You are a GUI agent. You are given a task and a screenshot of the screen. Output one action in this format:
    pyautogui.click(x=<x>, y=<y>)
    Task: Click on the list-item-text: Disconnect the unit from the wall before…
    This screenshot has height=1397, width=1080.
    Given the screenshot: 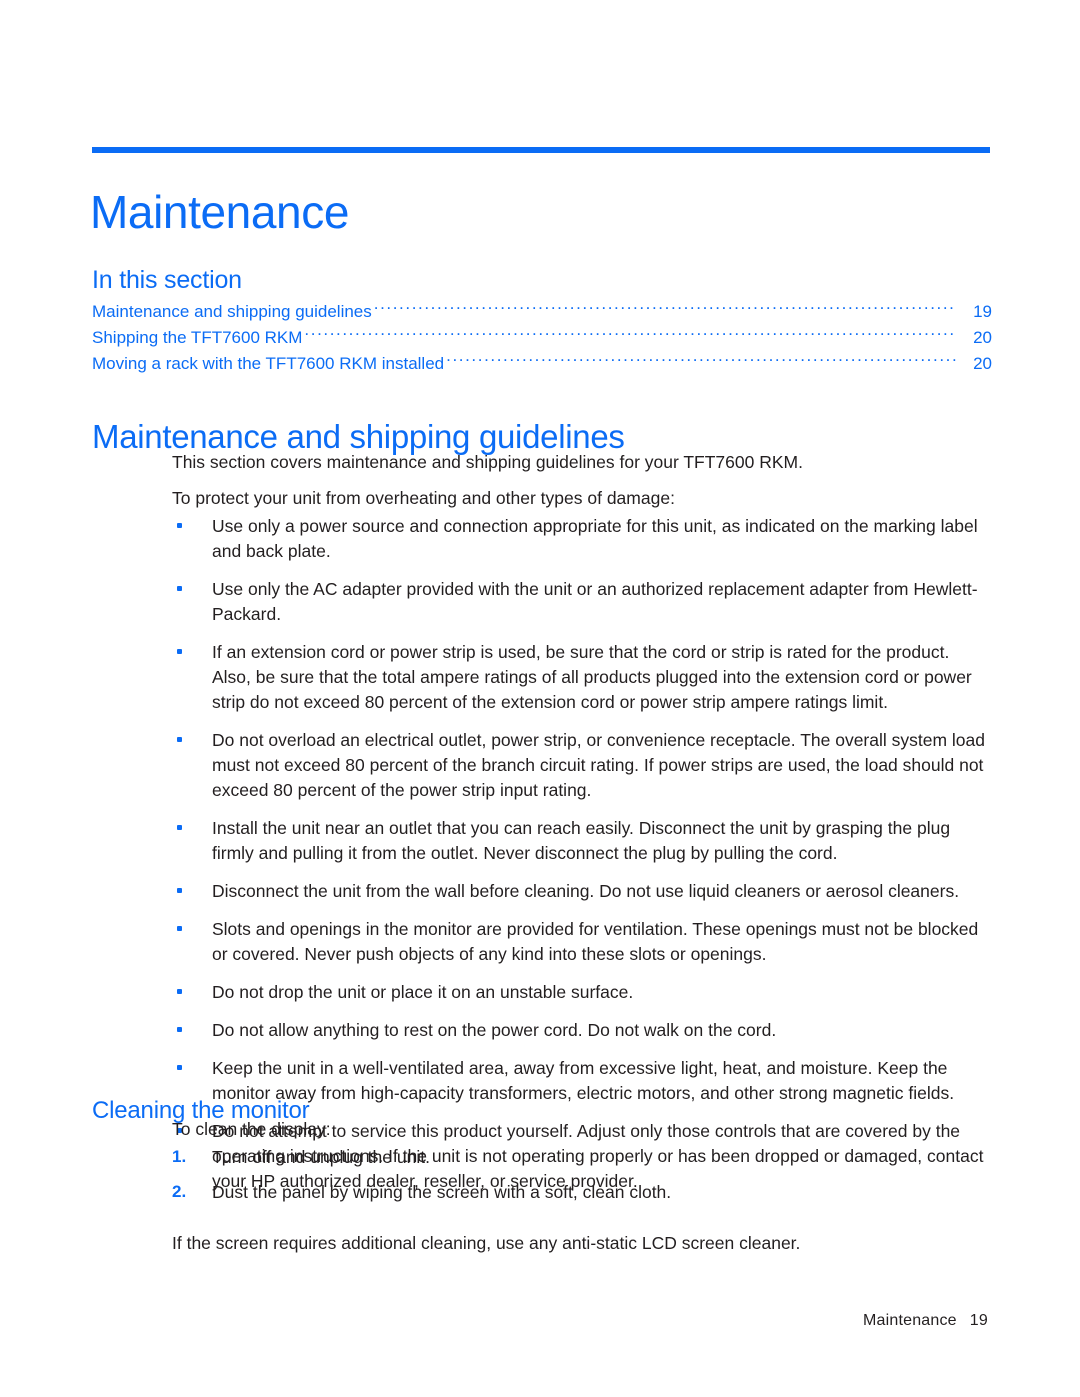 What is the action you would take?
    pyautogui.click(x=586, y=891)
    